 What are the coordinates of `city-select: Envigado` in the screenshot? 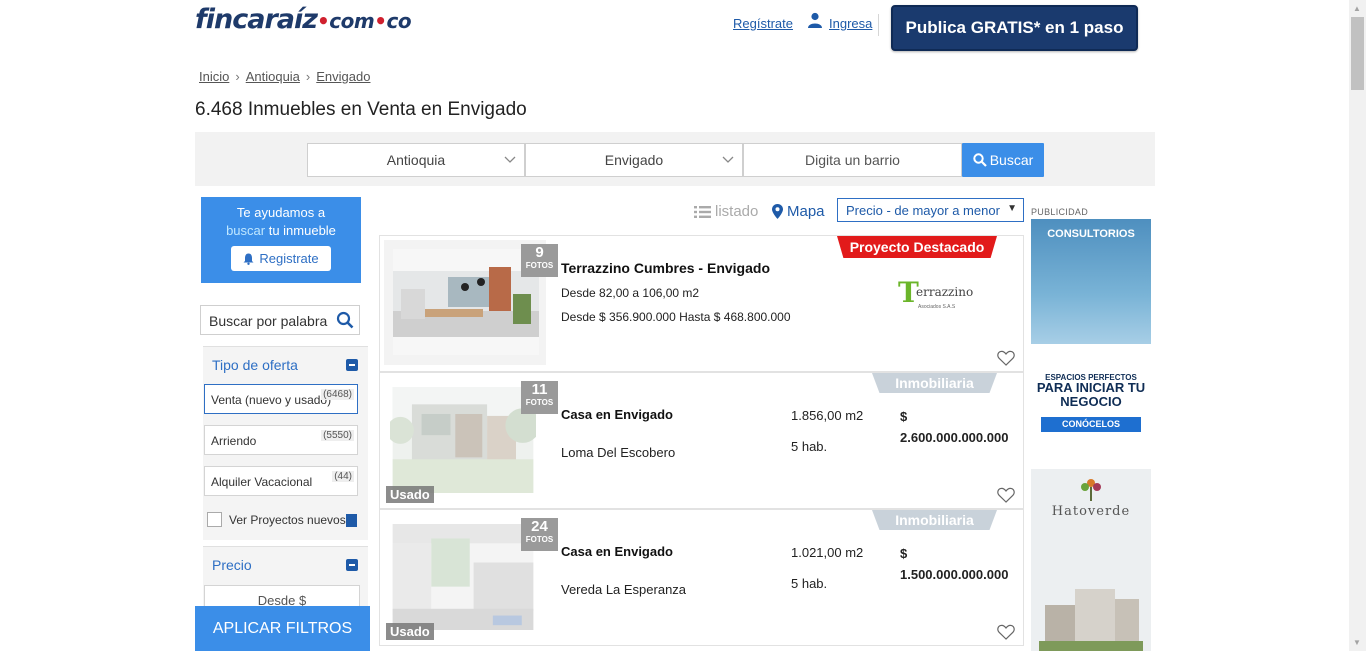 It's located at (634, 160).